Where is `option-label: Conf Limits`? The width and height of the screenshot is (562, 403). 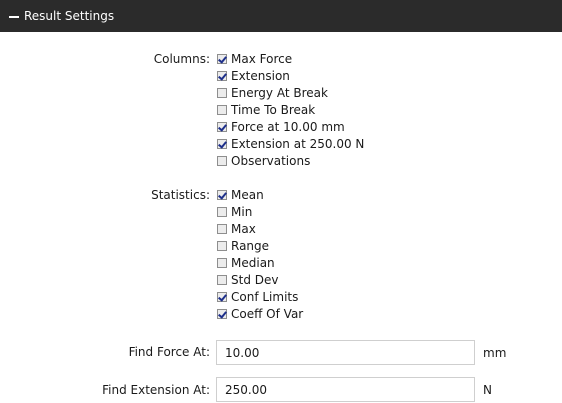
option-label: Conf Limits is located at coordinates (265, 296).